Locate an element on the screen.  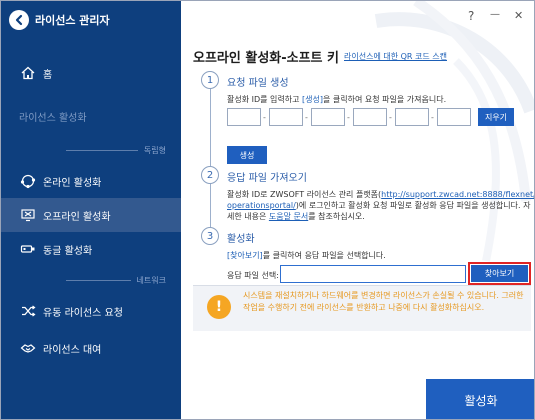
support-portal-link-cont: operationsportal/ is located at coordinates (261, 205).